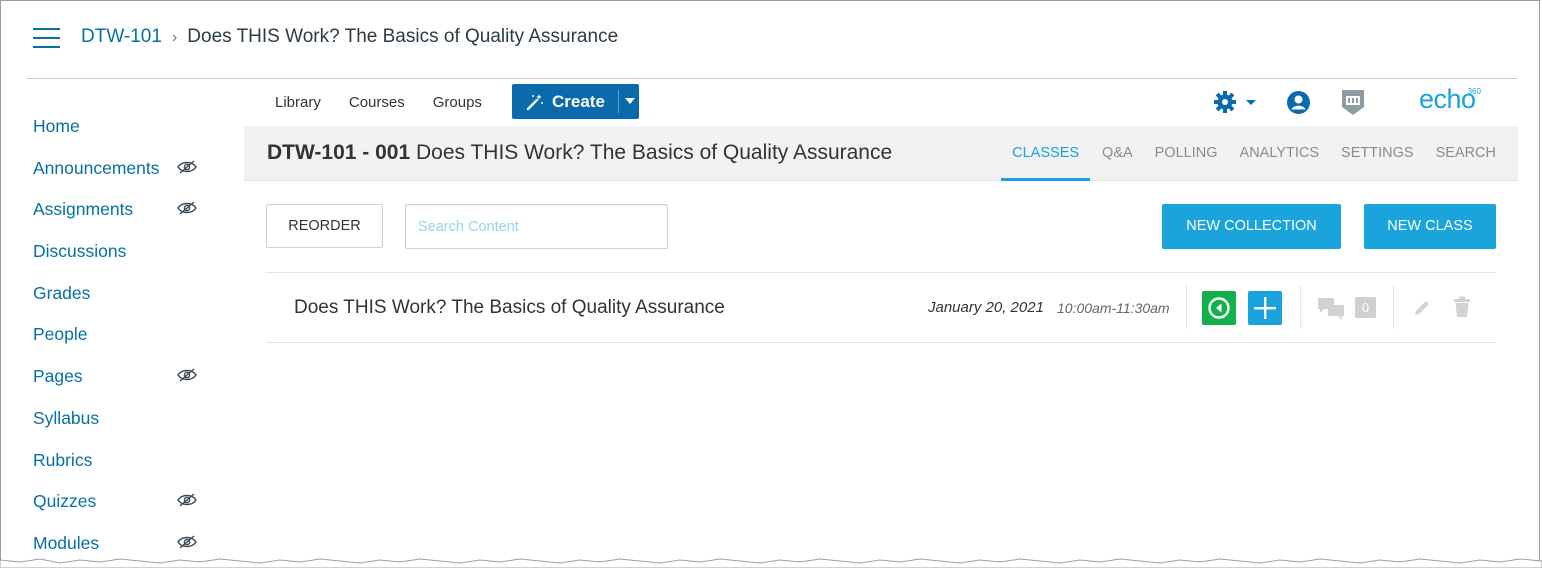  I want to click on shield-icon, so click(1353, 102).